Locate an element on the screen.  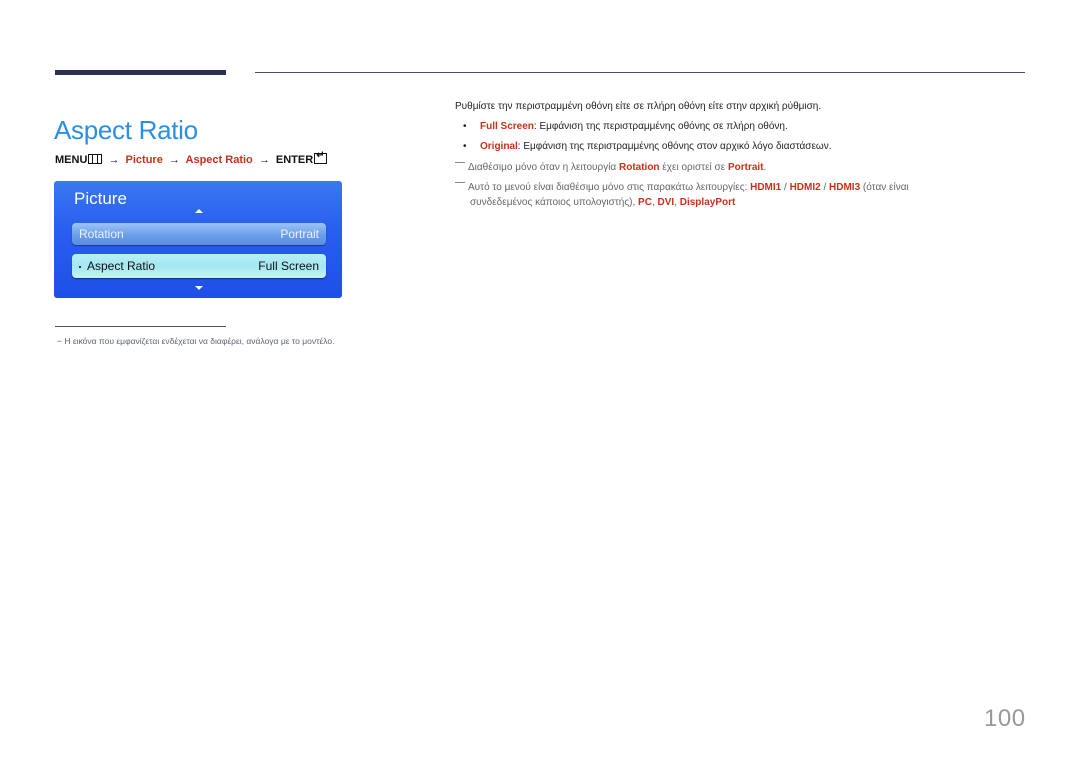
menu-path: MENU → Picture → Aspect Ratio → ENTER is located at coordinates (191, 158).